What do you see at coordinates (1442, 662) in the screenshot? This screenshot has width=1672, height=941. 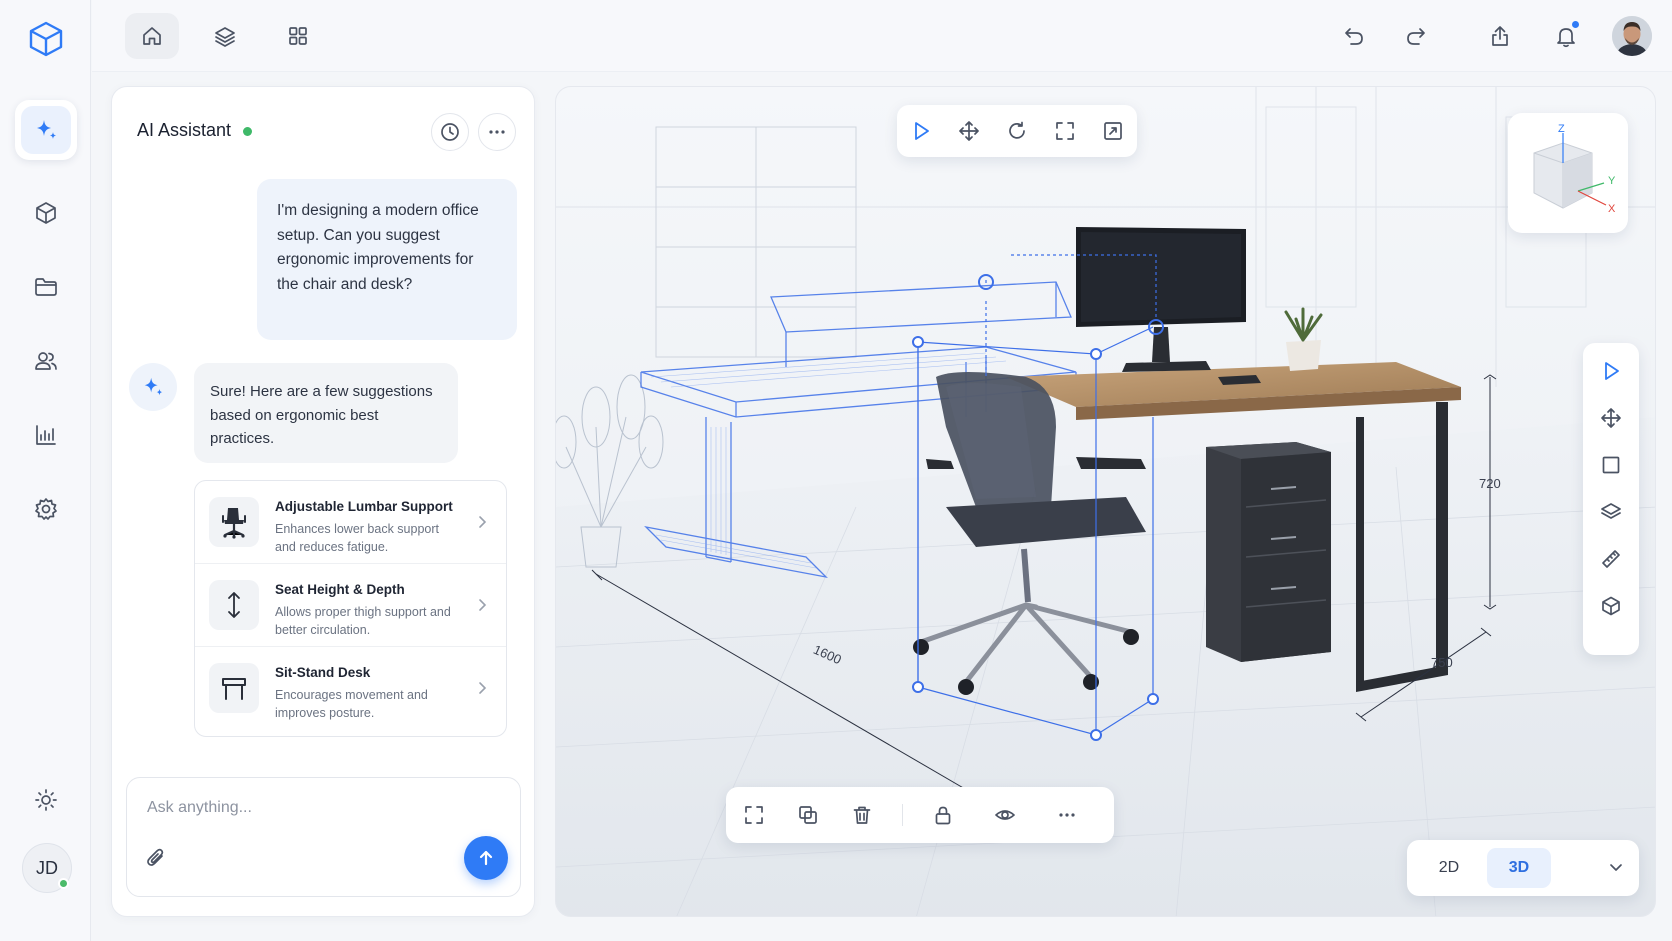 I see `dimension-depth-label: 750` at bounding box center [1442, 662].